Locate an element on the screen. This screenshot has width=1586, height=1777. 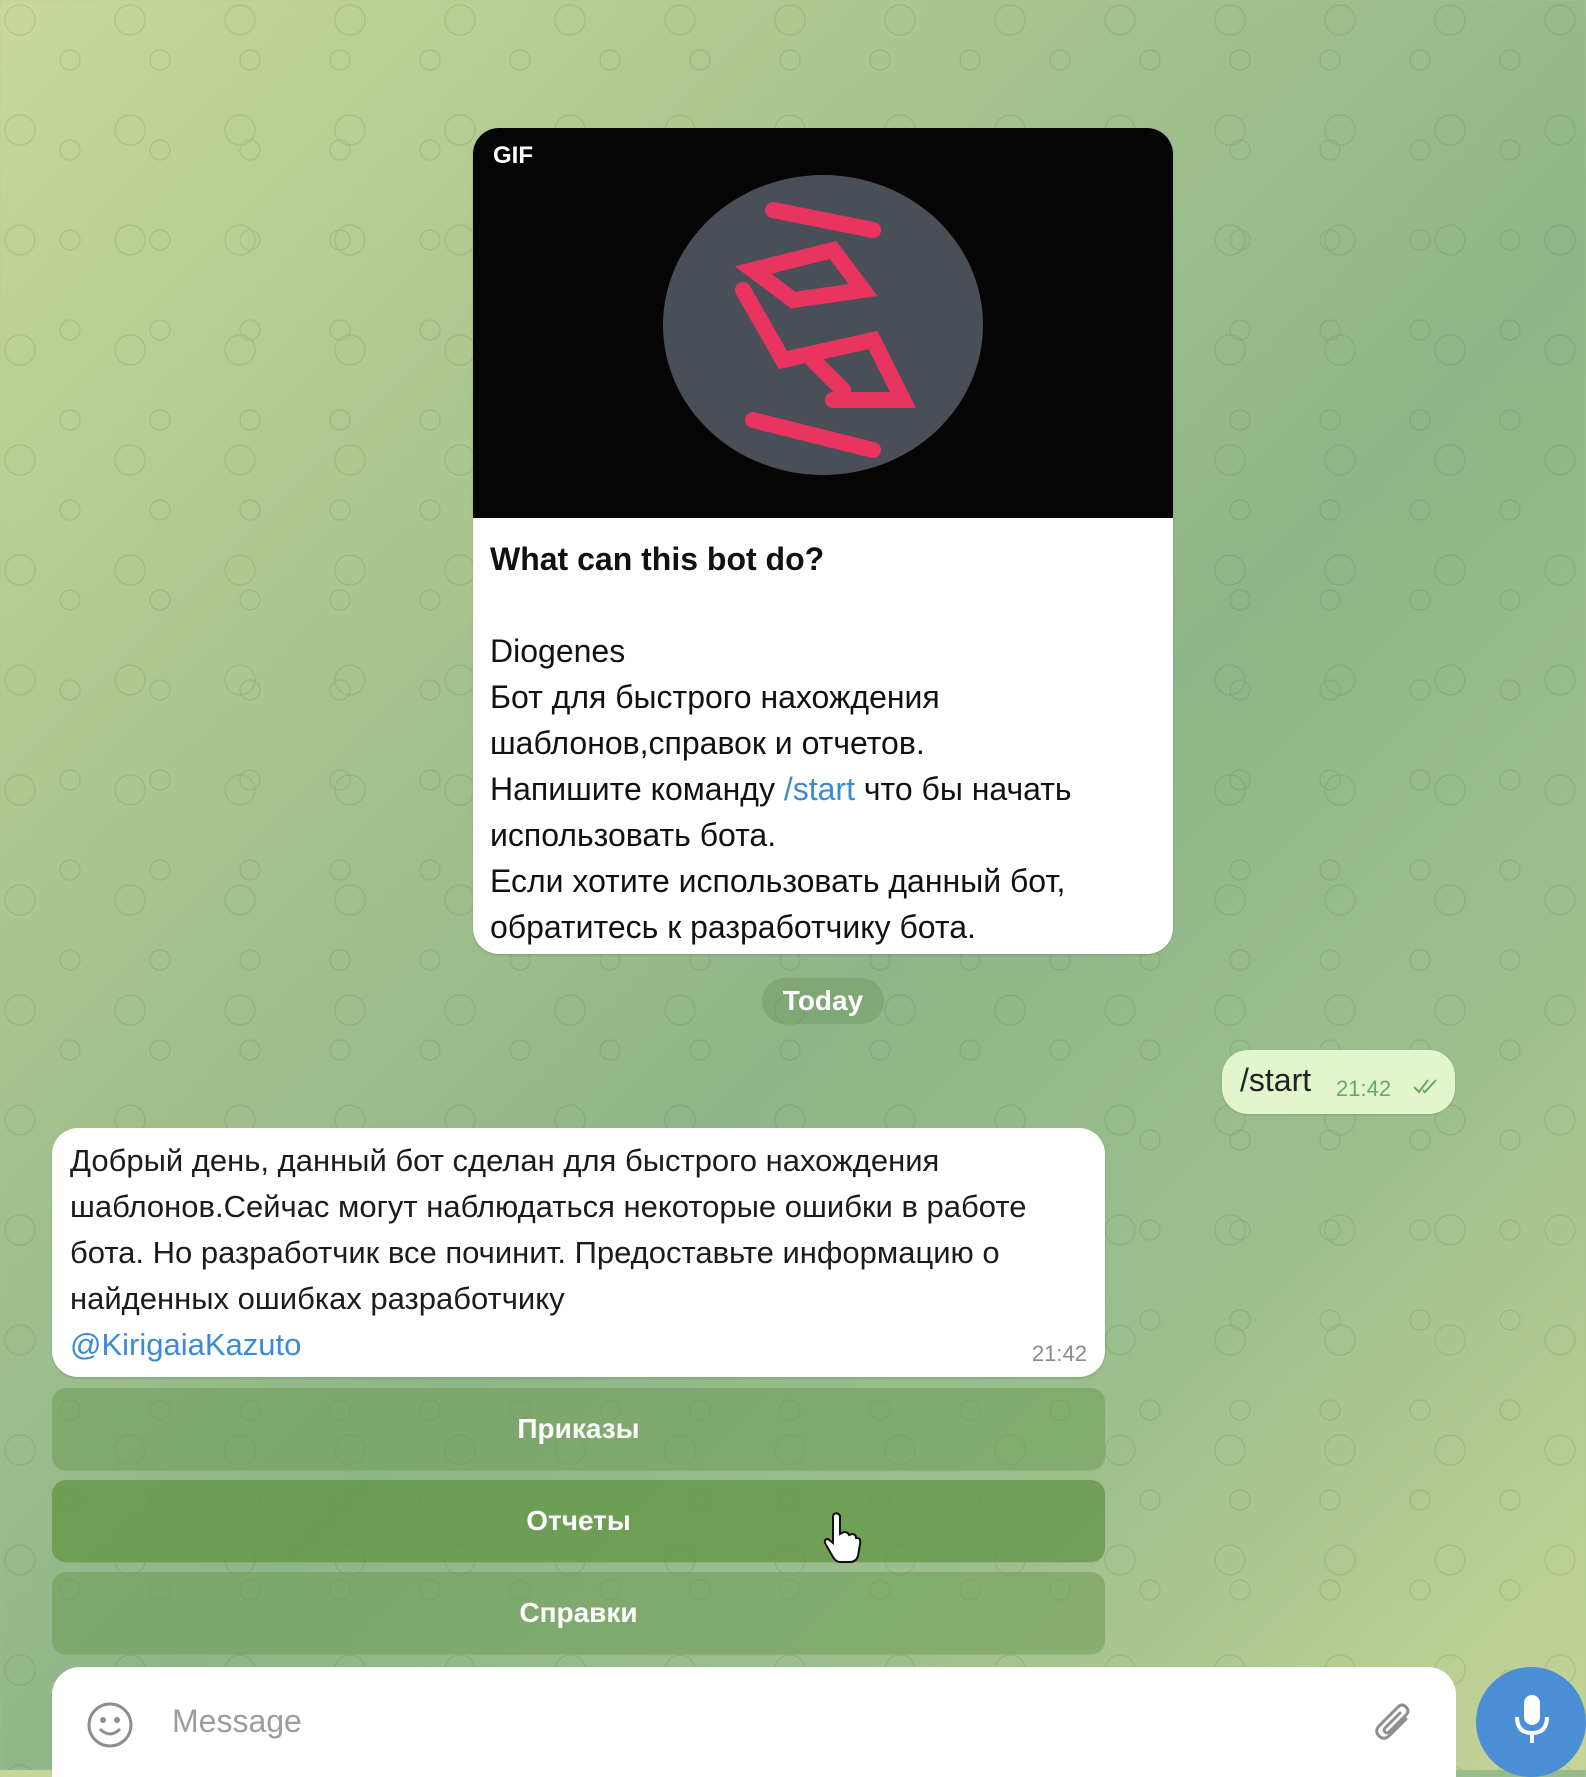
description-line: Бот для быстрого нахождения is located at coordinates (715, 697).